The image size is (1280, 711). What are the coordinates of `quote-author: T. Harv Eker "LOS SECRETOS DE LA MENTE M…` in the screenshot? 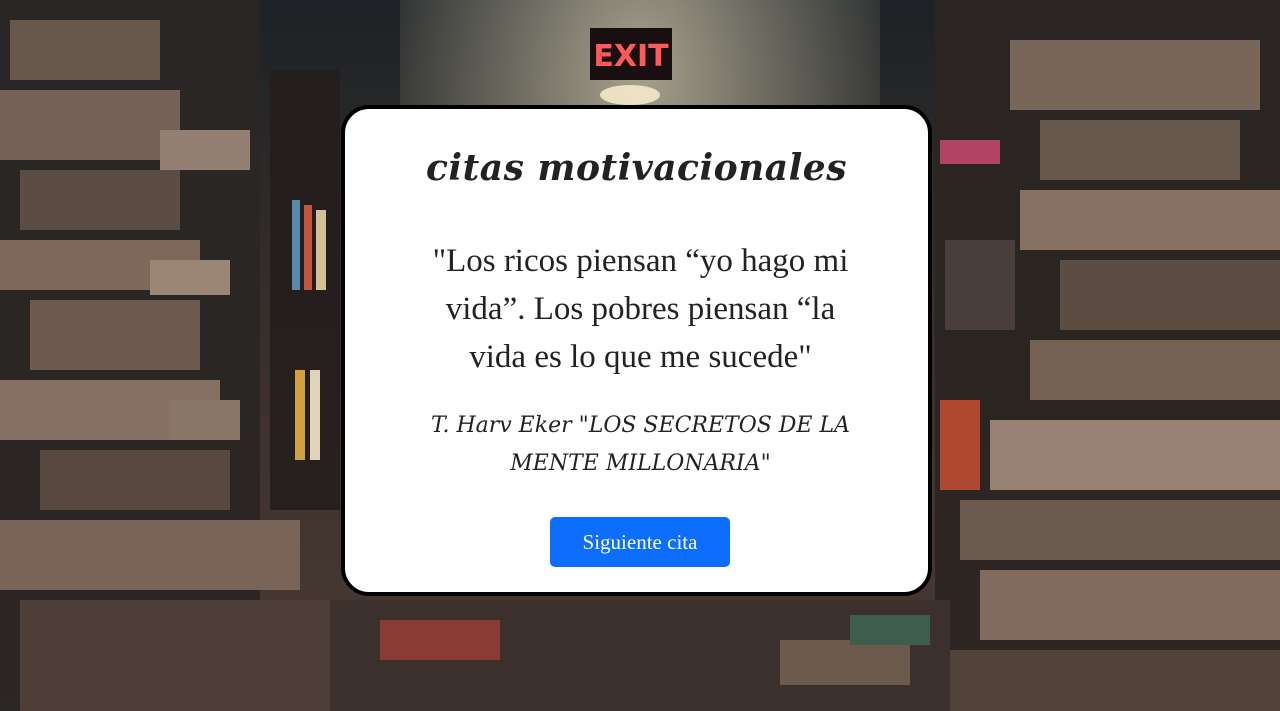 It's located at (640, 444).